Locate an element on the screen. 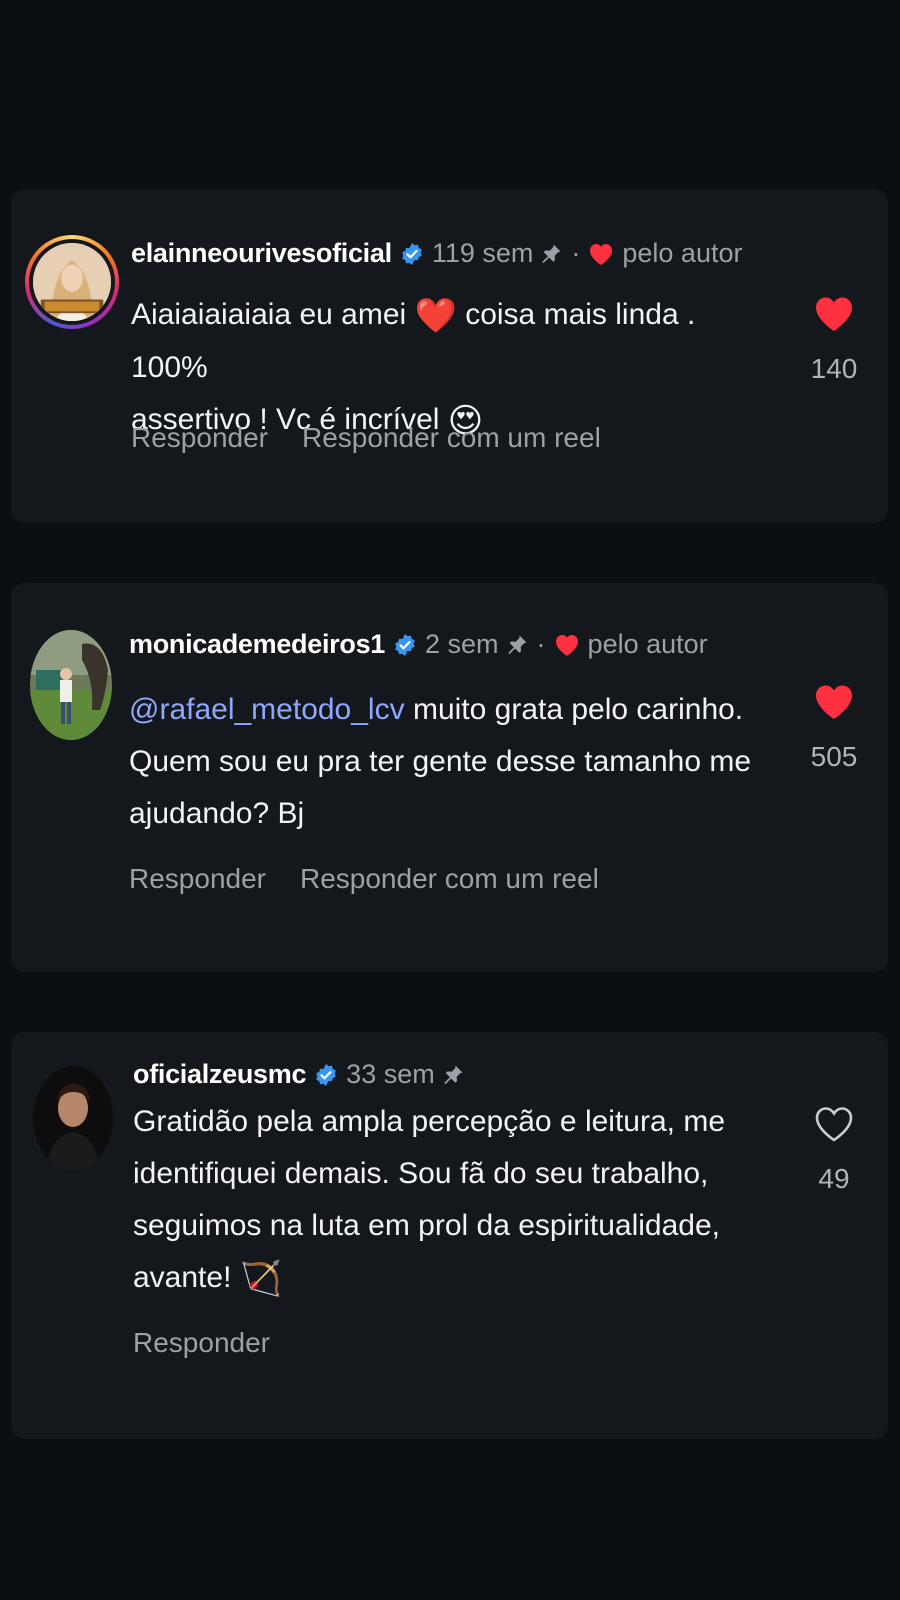 The image size is (900, 1600). comment-text-line: avante! is located at coordinates (182, 1277).